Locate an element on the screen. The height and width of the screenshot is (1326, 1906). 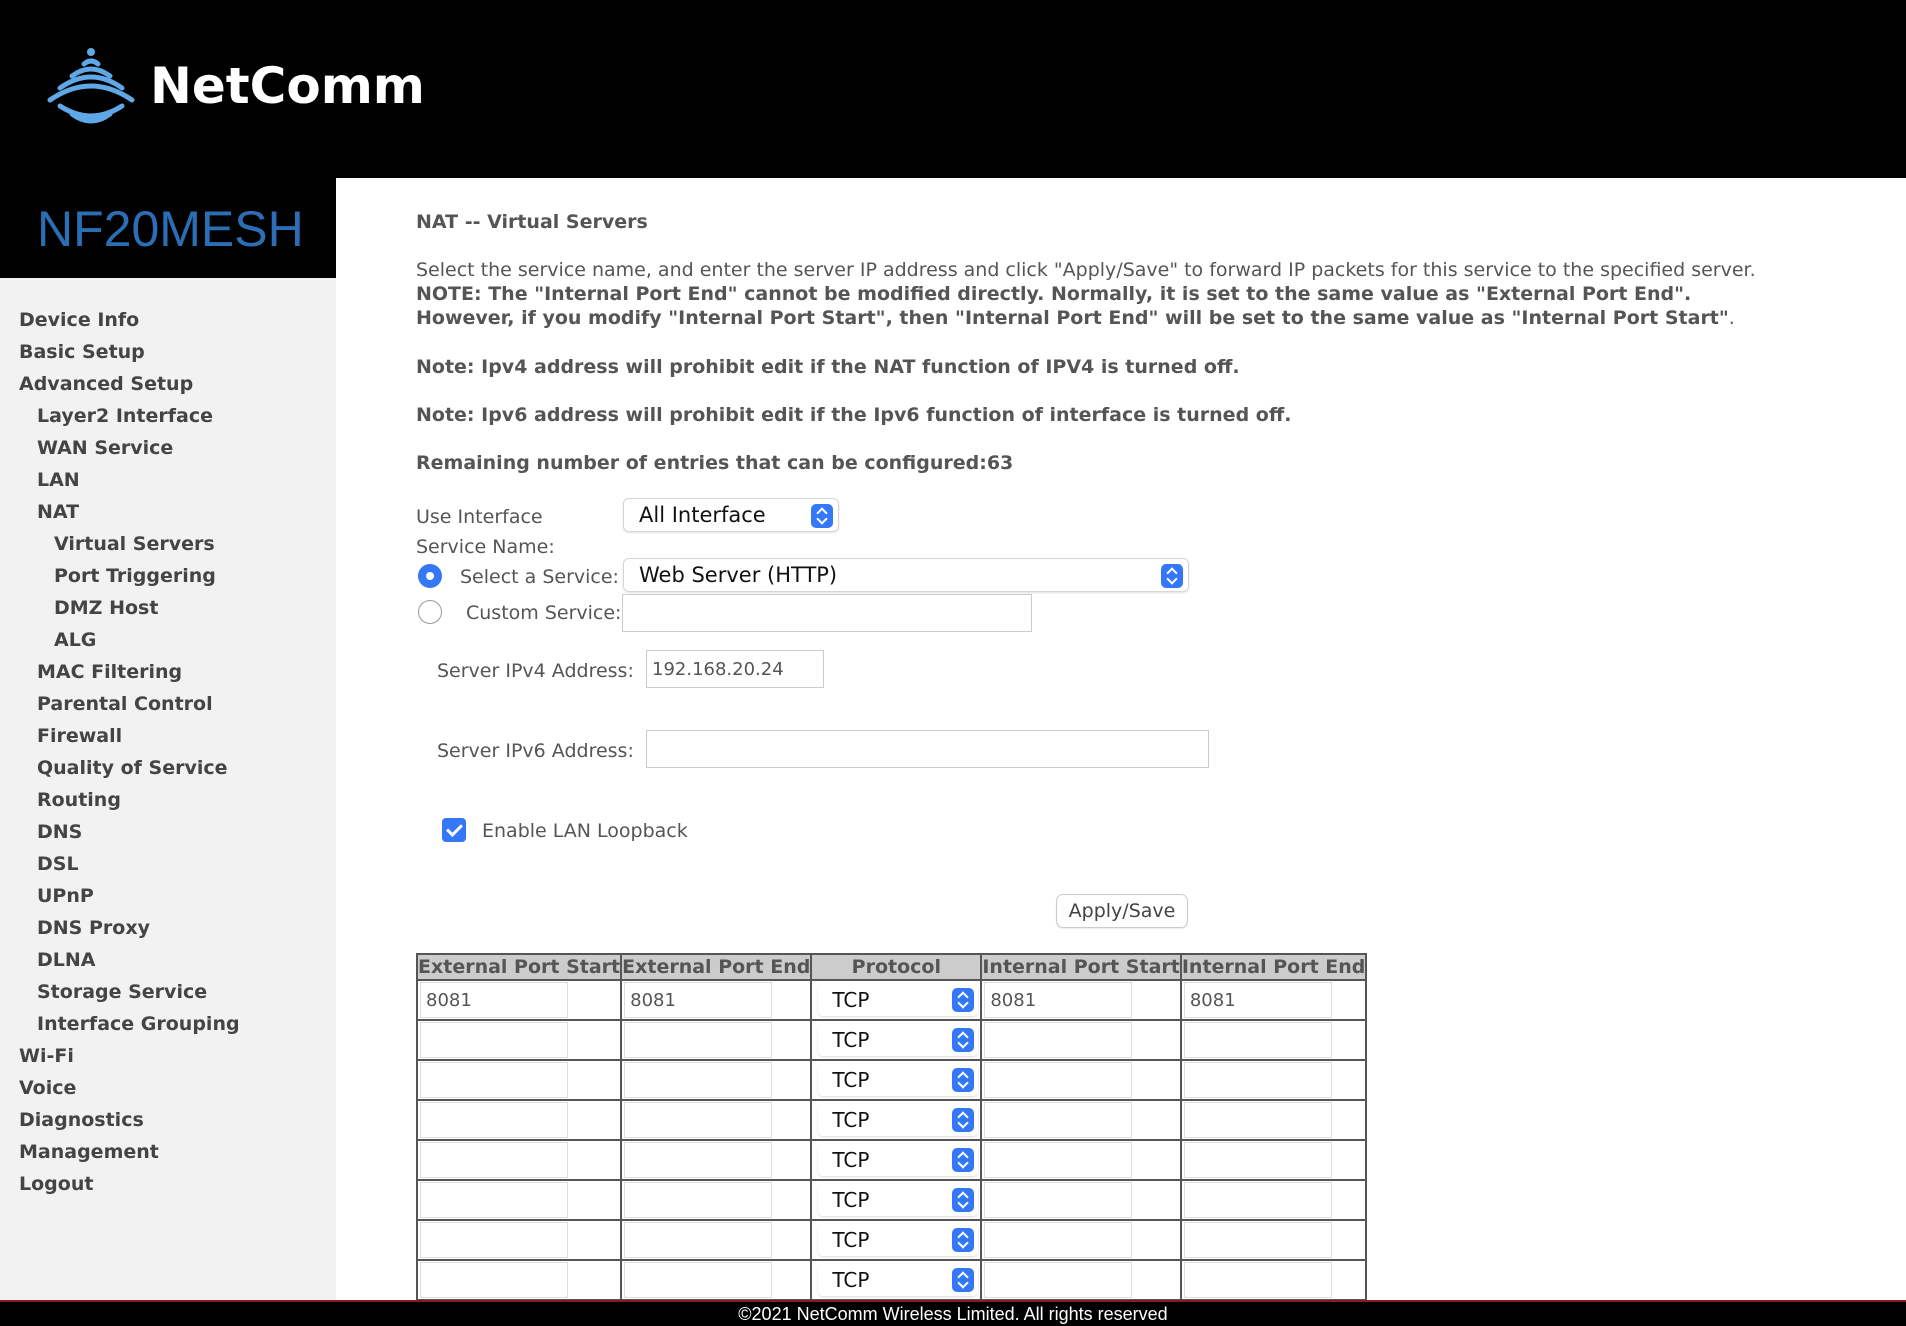
sidebar-item-wan-service: WAN Service is located at coordinates (168, 448).